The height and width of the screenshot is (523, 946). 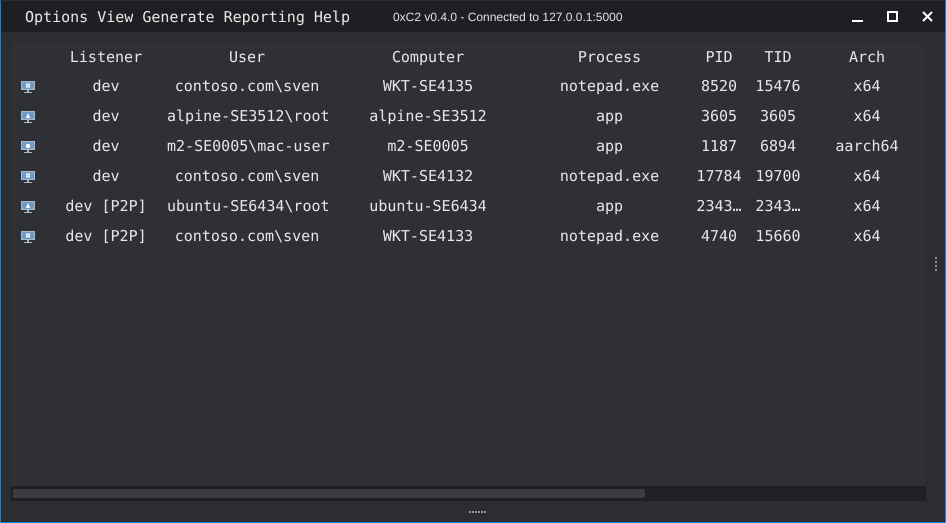 What do you see at coordinates (248, 146) in the screenshot?
I see `table-cell: m2-SE0005\mac-user` at bounding box center [248, 146].